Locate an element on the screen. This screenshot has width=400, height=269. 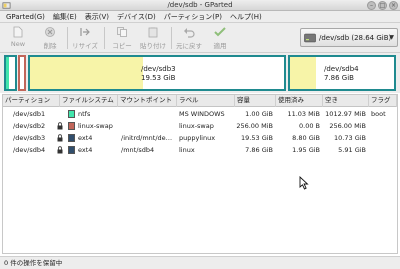
cell-label: MS WINDOWS is located at coordinates (202, 114).